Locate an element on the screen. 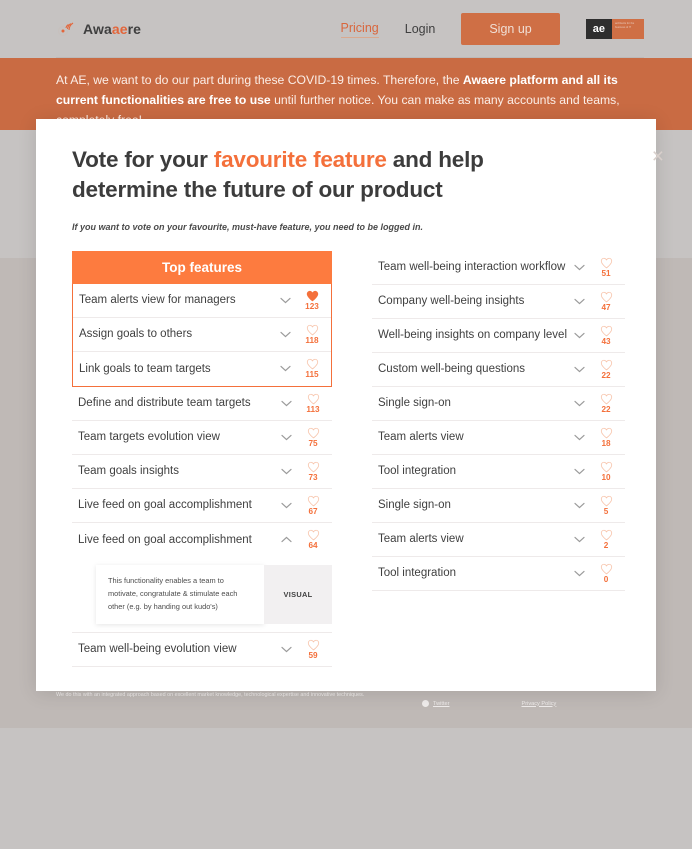 This screenshot has width=692, height=849. feature-row: Team goals insights 73 is located at coordinates (202, 472).